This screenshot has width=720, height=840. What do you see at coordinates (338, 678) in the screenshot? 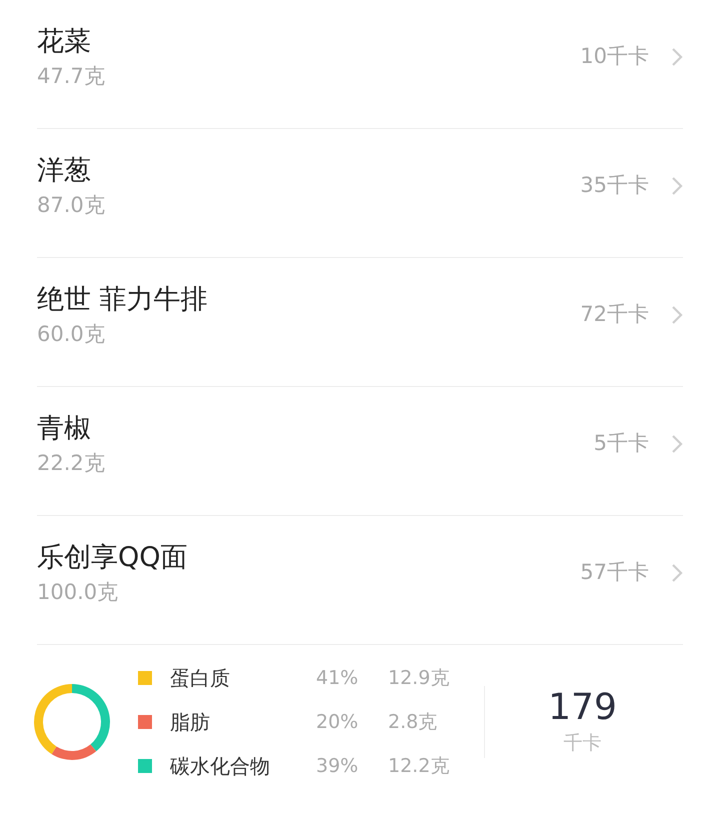
I see `nutrient-percent: 41%` at bounding box center [338, 678].